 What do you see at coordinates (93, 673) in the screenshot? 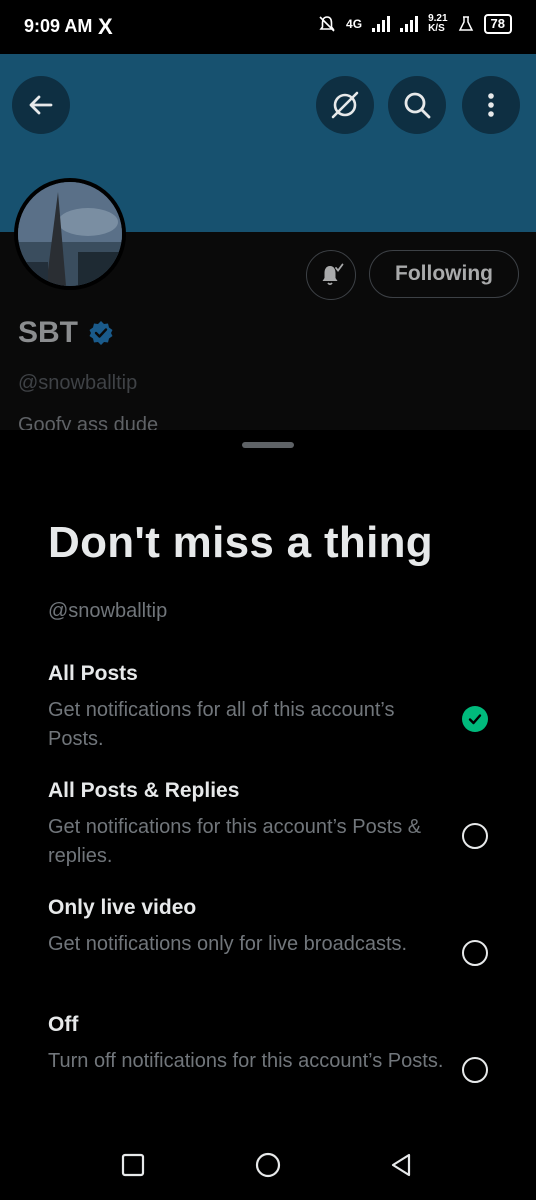
I see `option-title: All Posts` at bounding box center [93, 673].